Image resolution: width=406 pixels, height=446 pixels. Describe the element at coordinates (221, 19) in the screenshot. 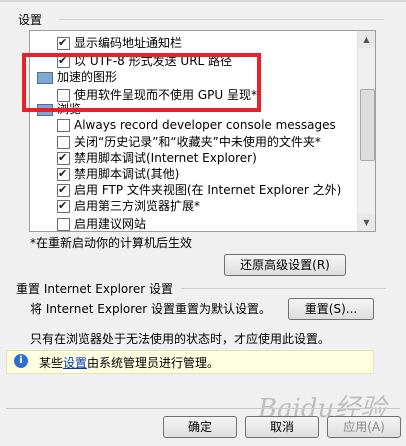

I see `settings-group-line` at that location.